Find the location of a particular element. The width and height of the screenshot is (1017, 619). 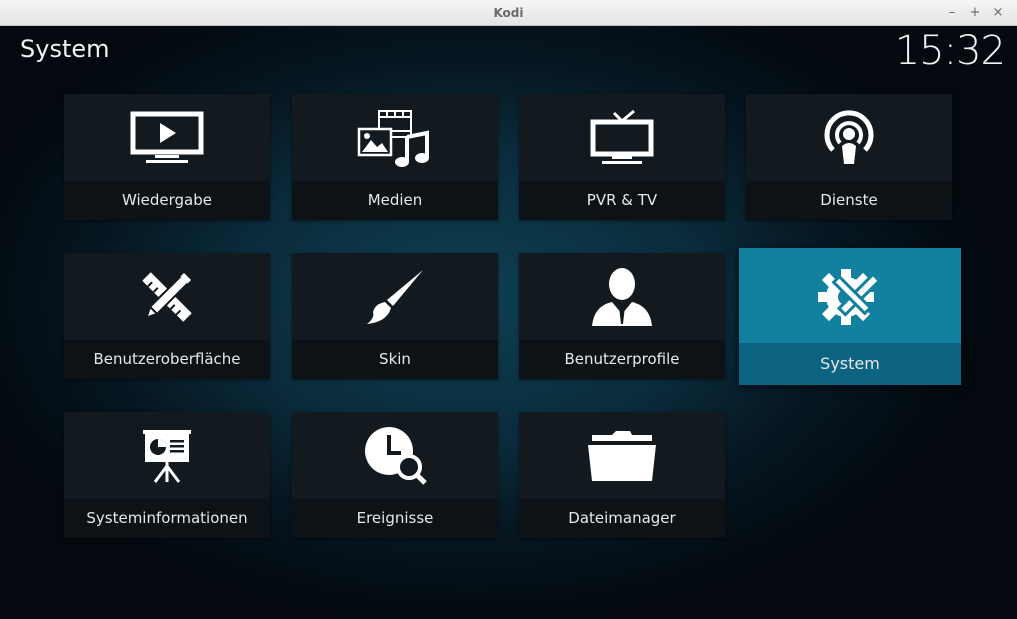

tile-benutzeroberflaeche: Benutzeroberfläche is located at coordinates (167, 316).